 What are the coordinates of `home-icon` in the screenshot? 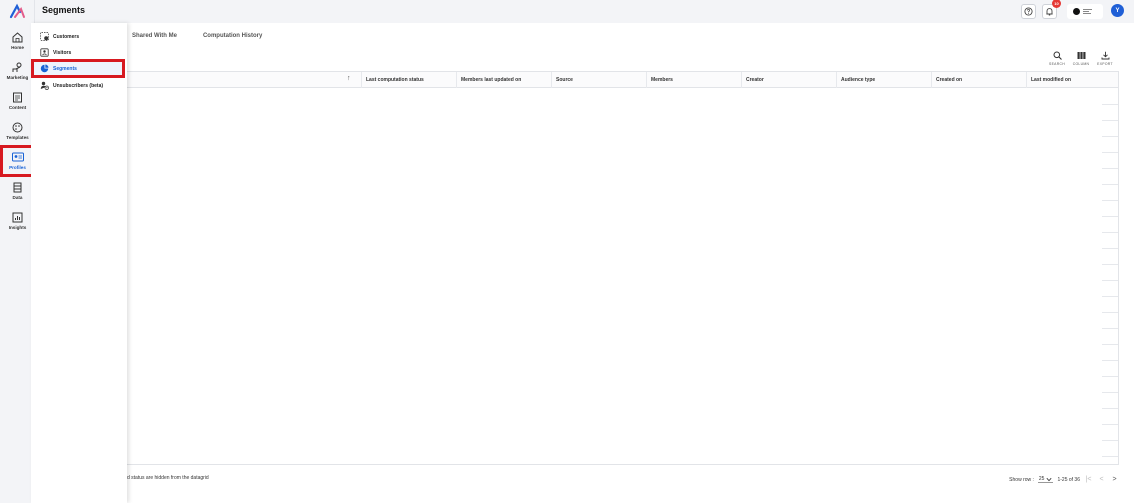 It's located at (18, 37).